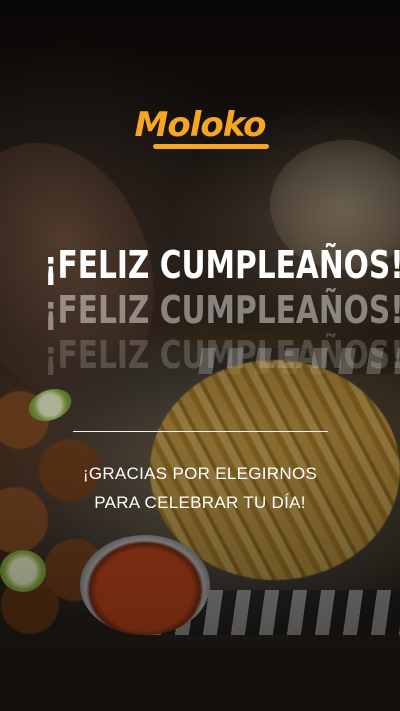 This screenshot has width=400, height=711. What do you see at coordinates (222, 265) in the screenshot?
I see `headline-main: ¡FELIZ CUMPLEAÑOS!` at bounding box center [222, 265].